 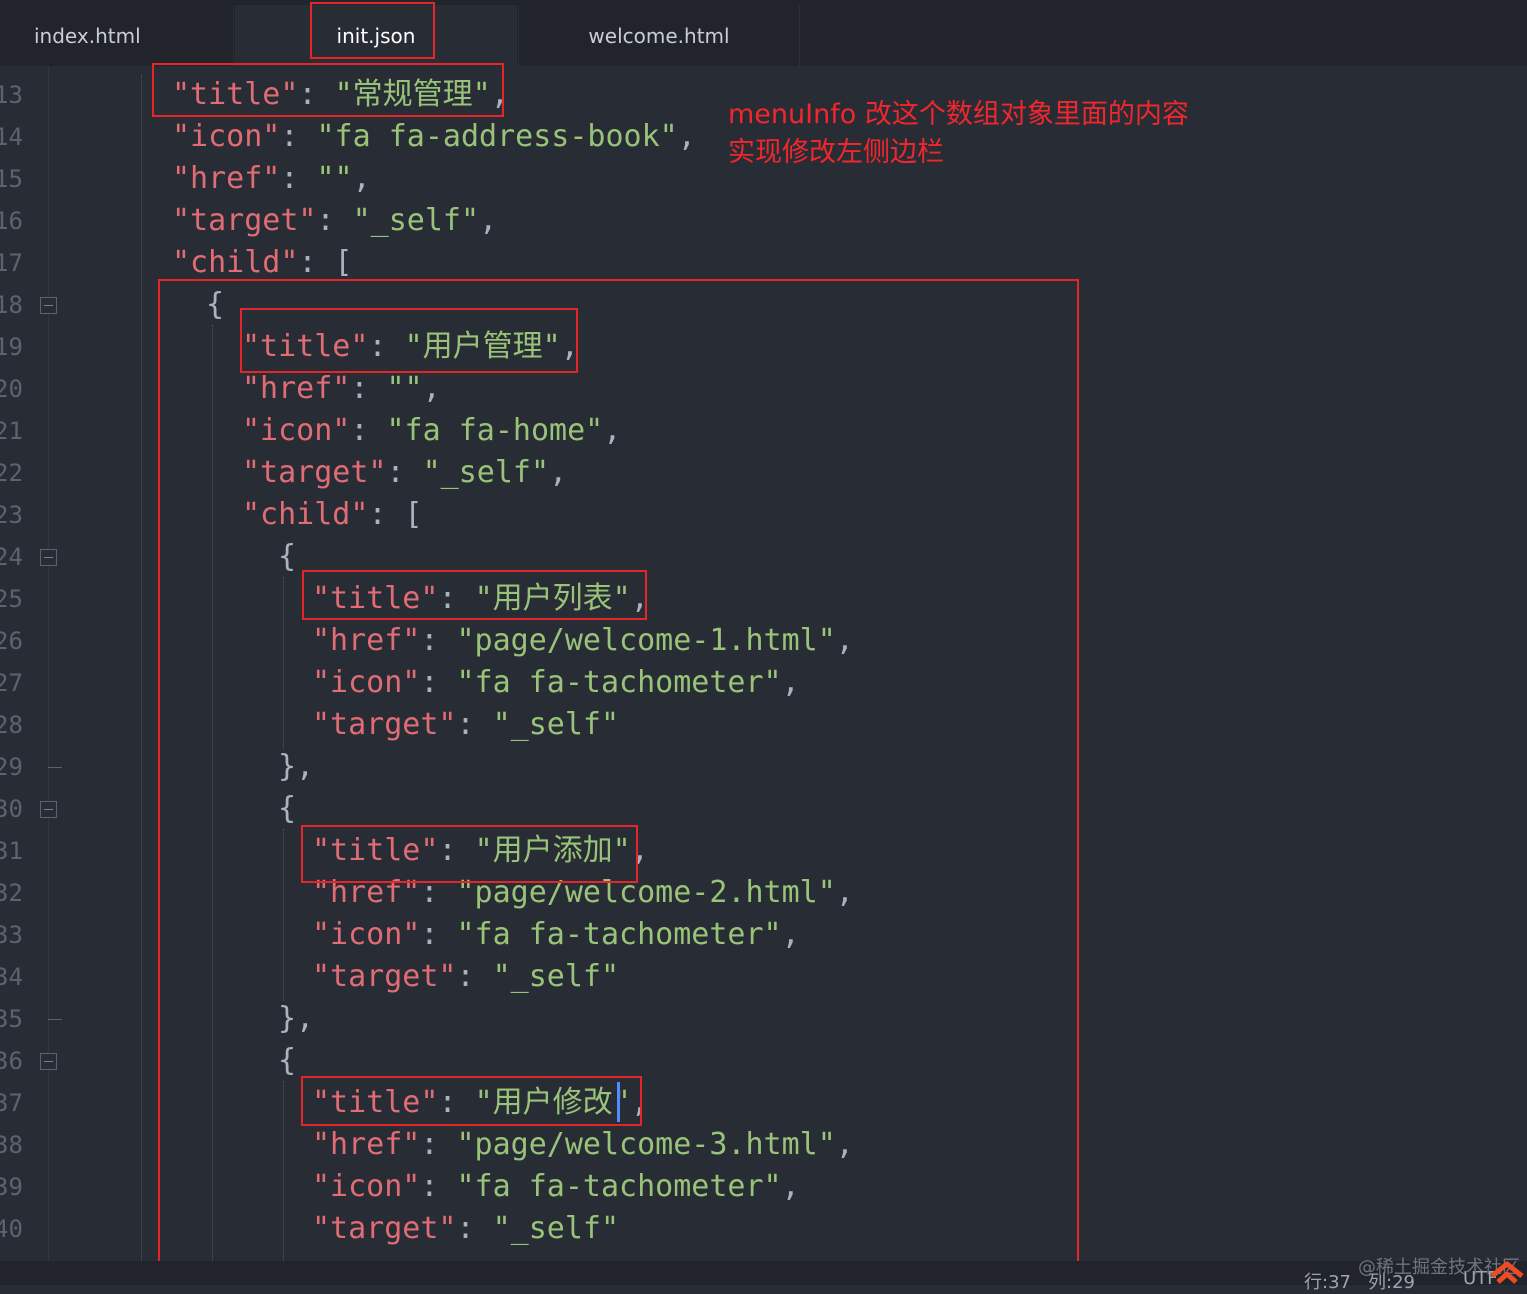 What do you see at coordinates (11, 1229) in the screenshot?
I see `line-number: 40` at bounding box center [11, 1229].